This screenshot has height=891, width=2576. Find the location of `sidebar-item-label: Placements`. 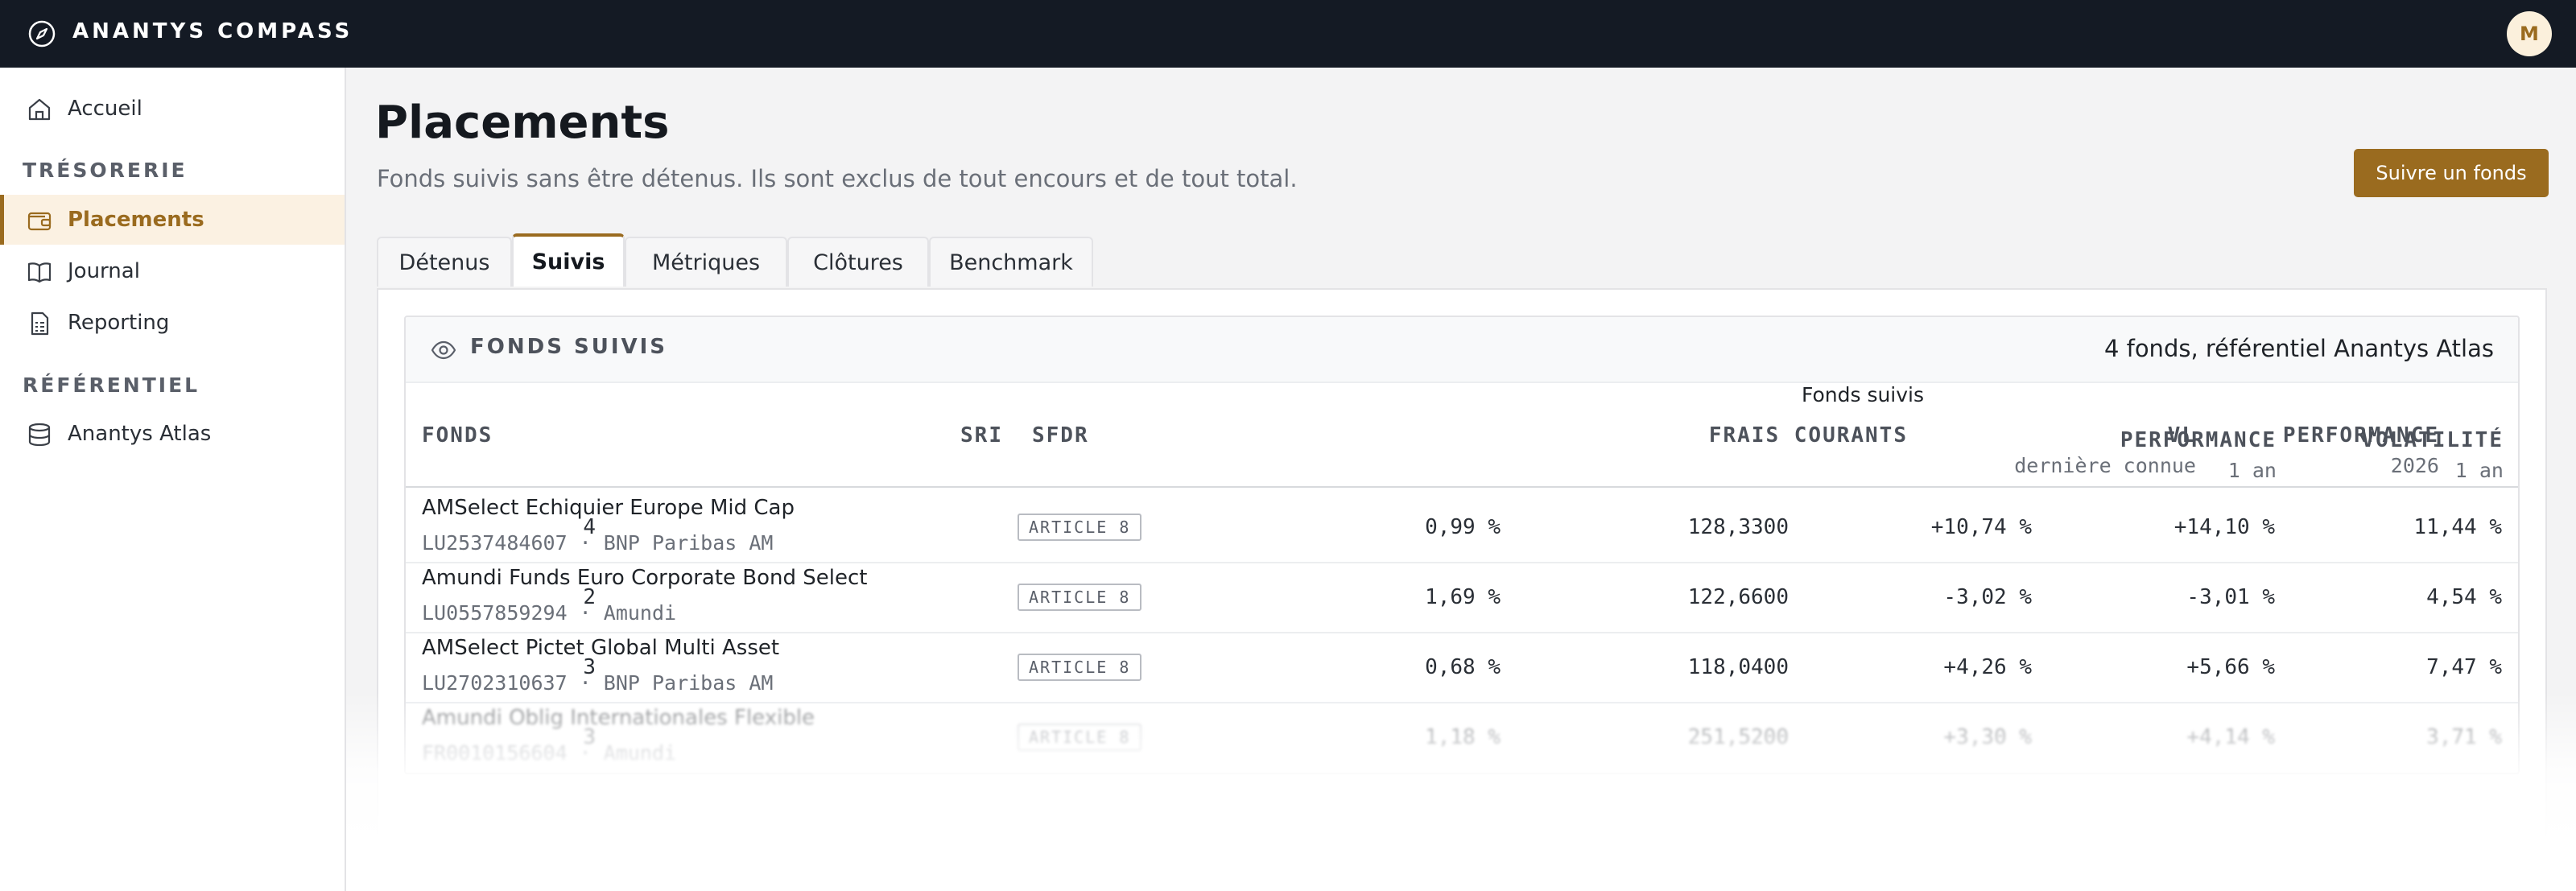

sidebar-item-label: Placements is located at coordinates (136, 220).